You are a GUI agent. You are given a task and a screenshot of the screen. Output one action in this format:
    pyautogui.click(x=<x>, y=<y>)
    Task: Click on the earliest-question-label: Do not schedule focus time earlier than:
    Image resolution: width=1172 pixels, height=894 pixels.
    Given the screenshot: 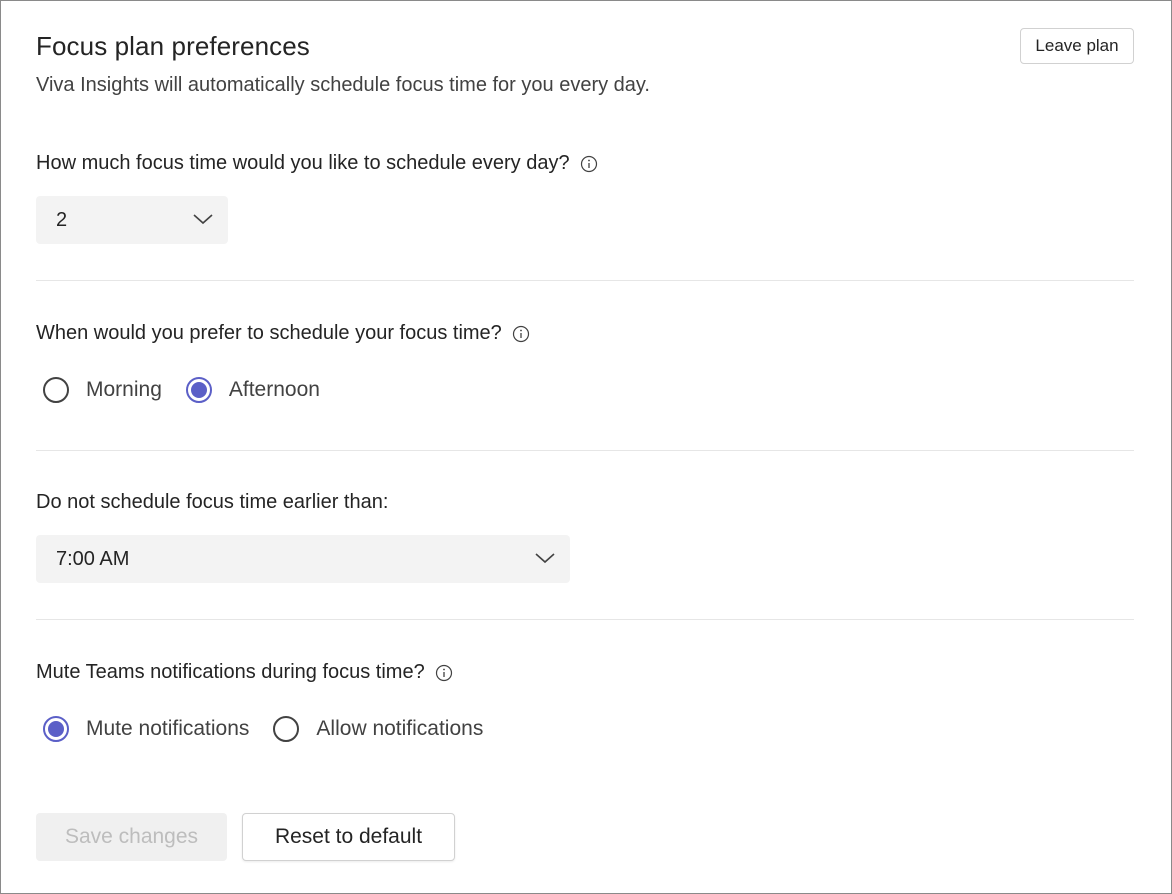 What is the action you would take?
    pyautogui.click(x=212, y=502)
    